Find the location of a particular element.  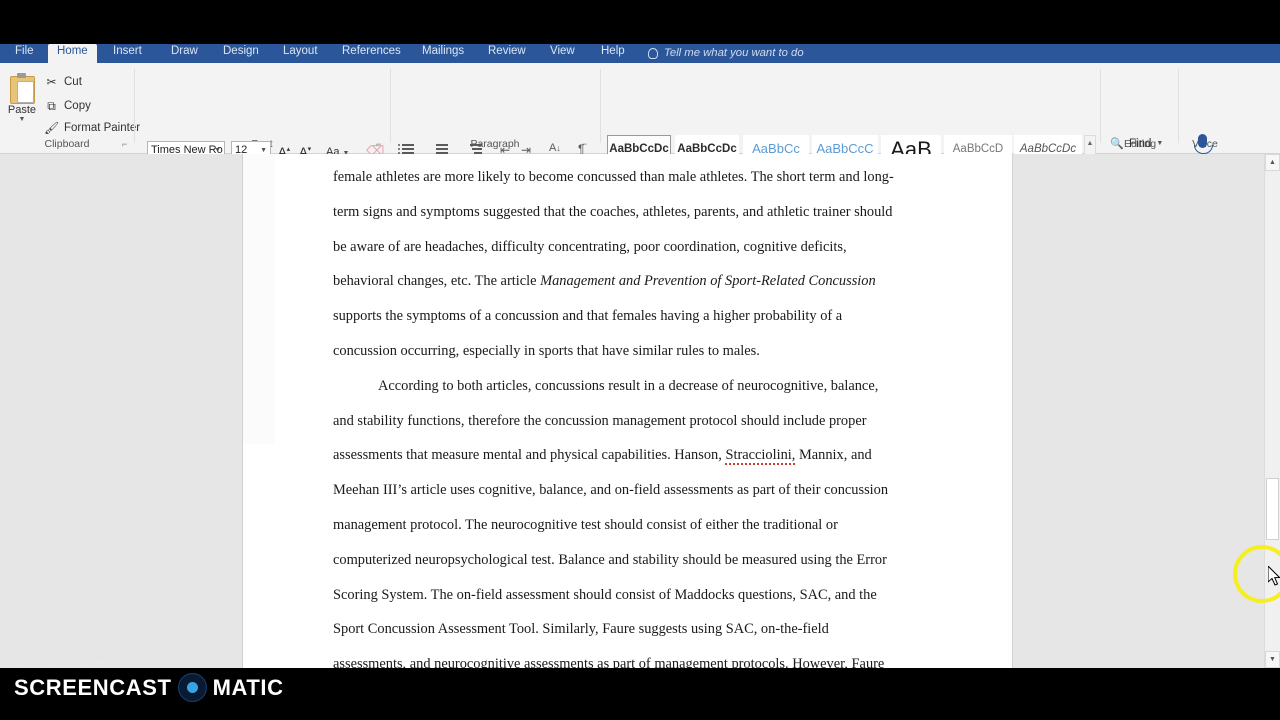

screencast-logo-icon is located at coordinates (192, 687).